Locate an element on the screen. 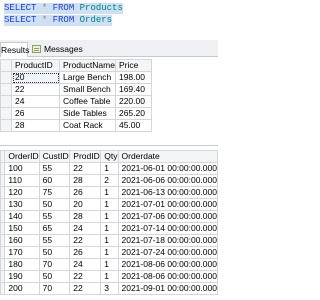 The image size is (320, 300). table-cell: 180 is located at coordinates (22, 264).